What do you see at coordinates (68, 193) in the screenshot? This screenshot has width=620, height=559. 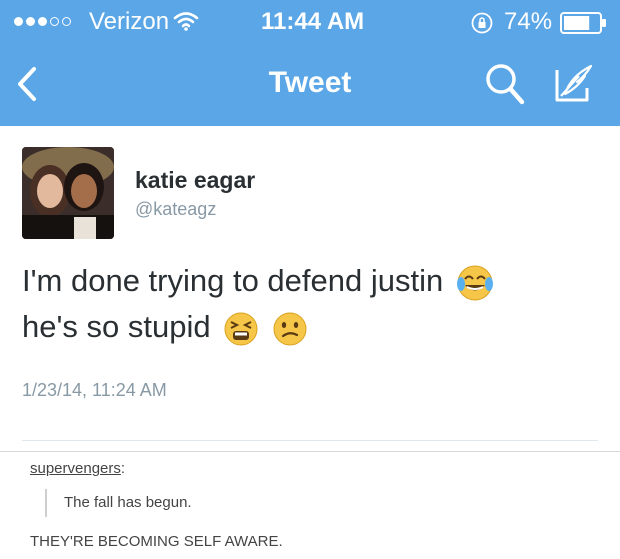 I see `avatar` at bounding box center [68, 193].